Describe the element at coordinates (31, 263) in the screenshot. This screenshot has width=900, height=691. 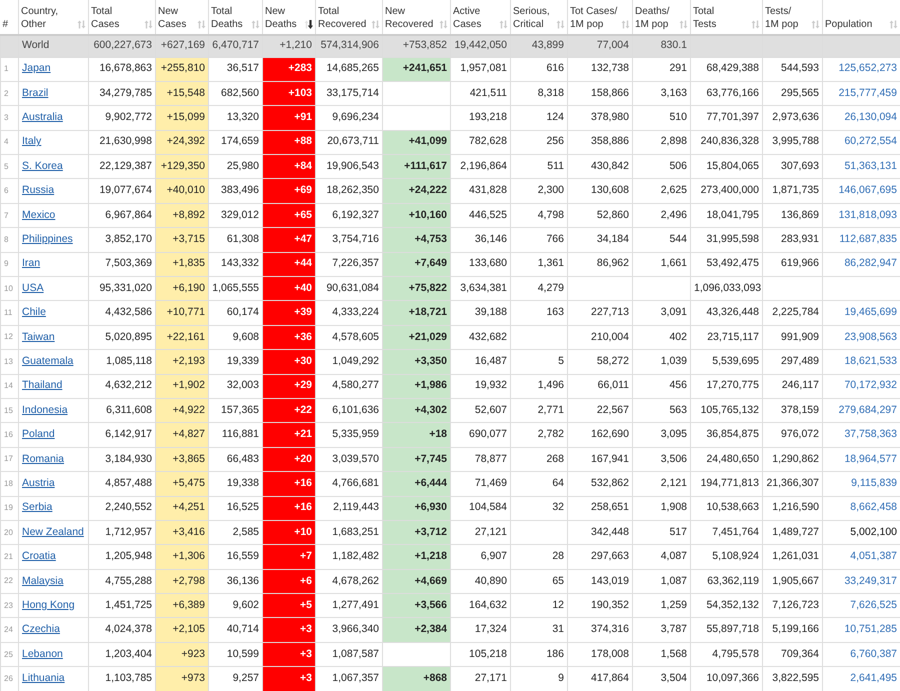
I see `country-link: Iran` at that location.